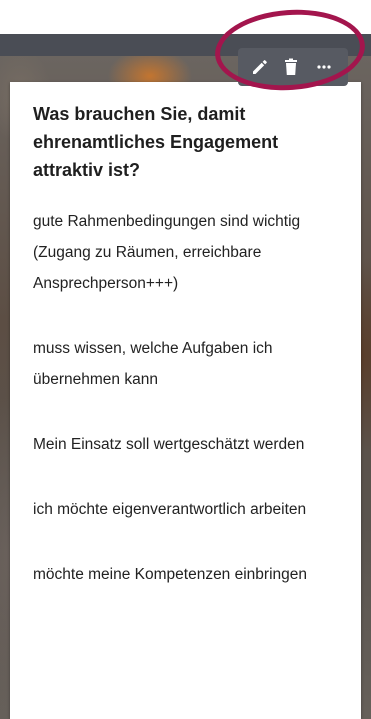 This screenshot has height=719, width=371. Describe the element at coordinates (170, 574) in the screenshot. I see `card-entry: möchte meine Kompetenzen einbringen` at that location.